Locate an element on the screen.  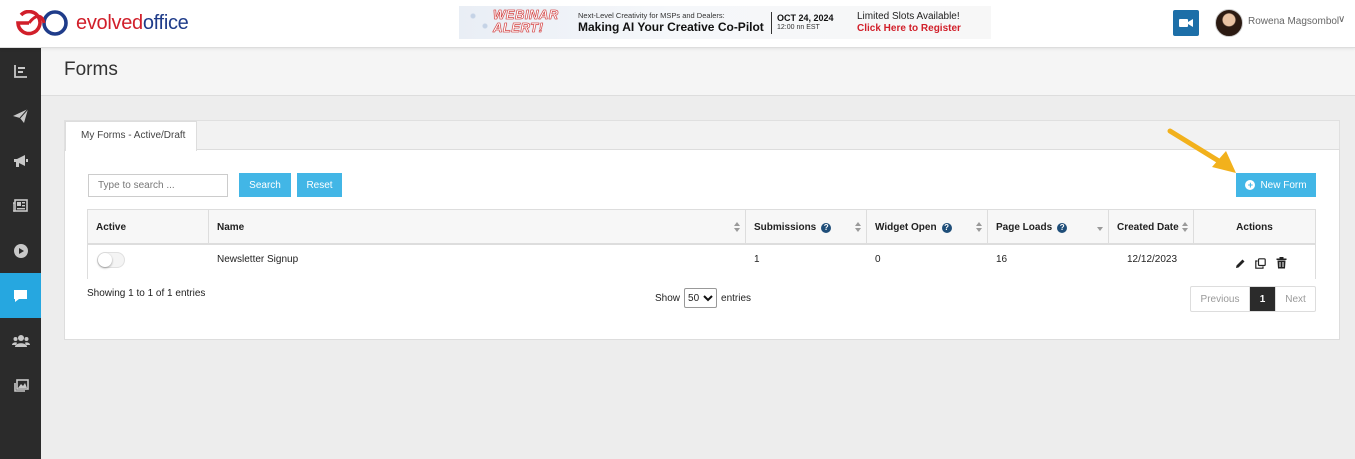
banner-time: 12:00 nn EST is located at coordinates (798, 27).